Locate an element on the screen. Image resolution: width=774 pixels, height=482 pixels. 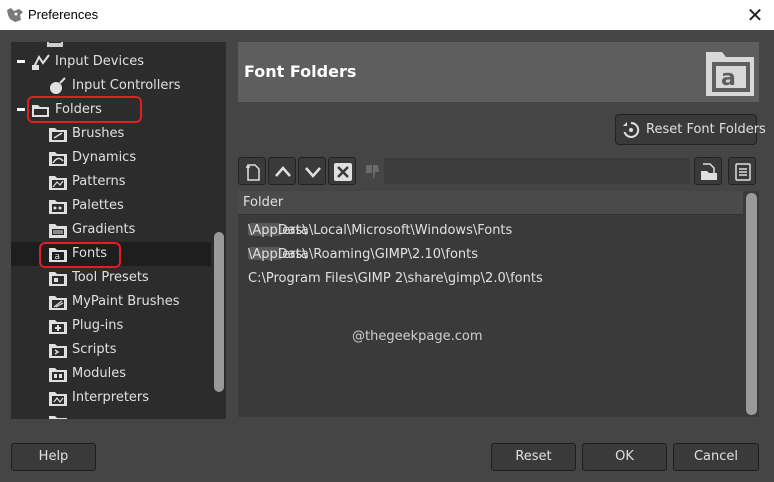
arrow-down-icon is located at coordinates (313, 172).